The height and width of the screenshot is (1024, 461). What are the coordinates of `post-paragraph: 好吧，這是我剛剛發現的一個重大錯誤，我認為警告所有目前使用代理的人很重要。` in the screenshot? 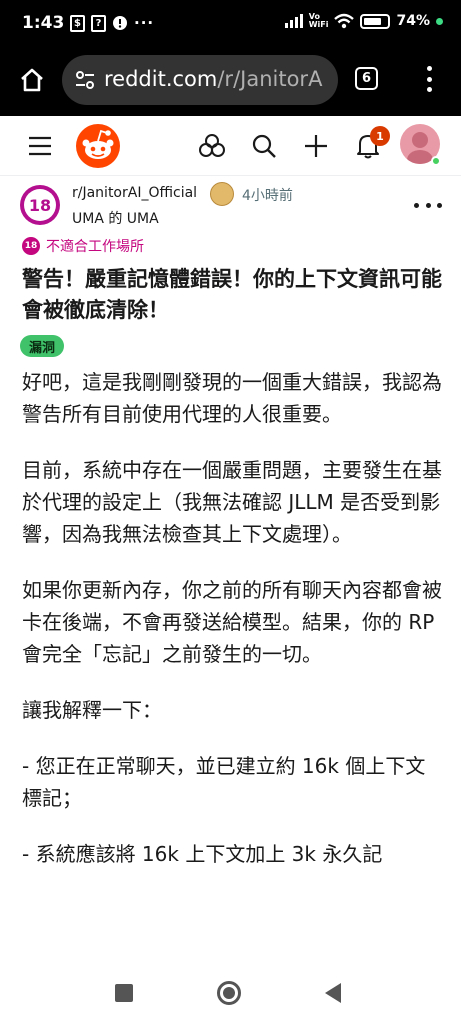 It's located at (232, 398).